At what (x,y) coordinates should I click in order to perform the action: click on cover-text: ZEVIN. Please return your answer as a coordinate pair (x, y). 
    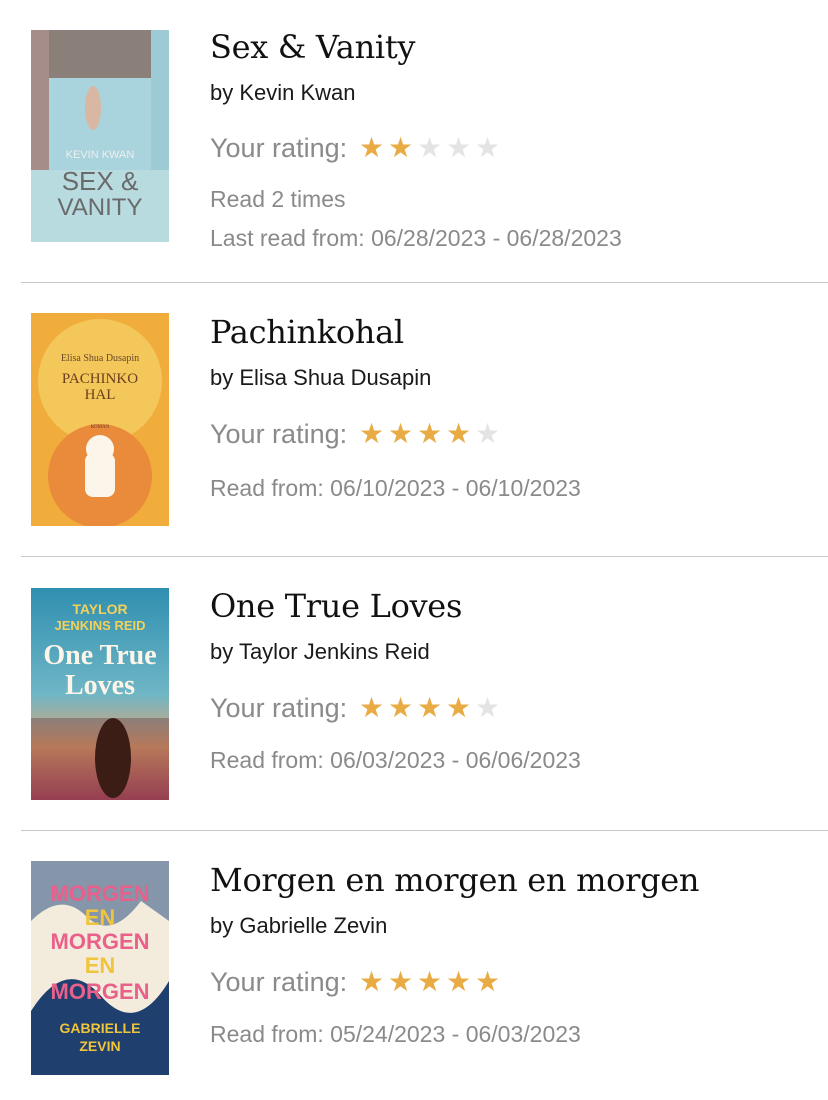
    Looking at the image, I should click on (99, 1046).